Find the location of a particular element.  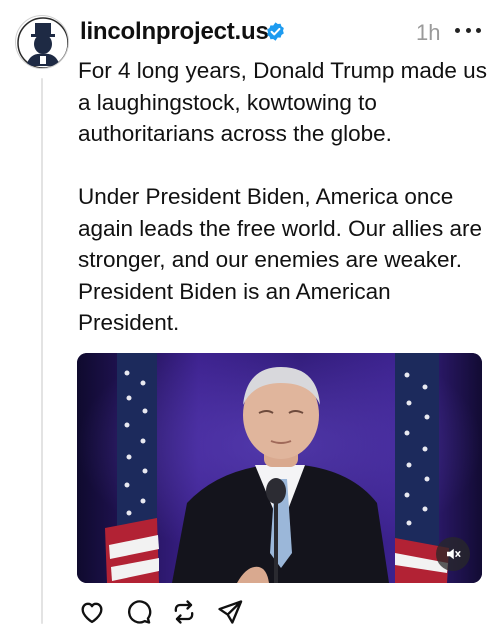

post-timestamp: 1h is located at coordinates (428, 32).